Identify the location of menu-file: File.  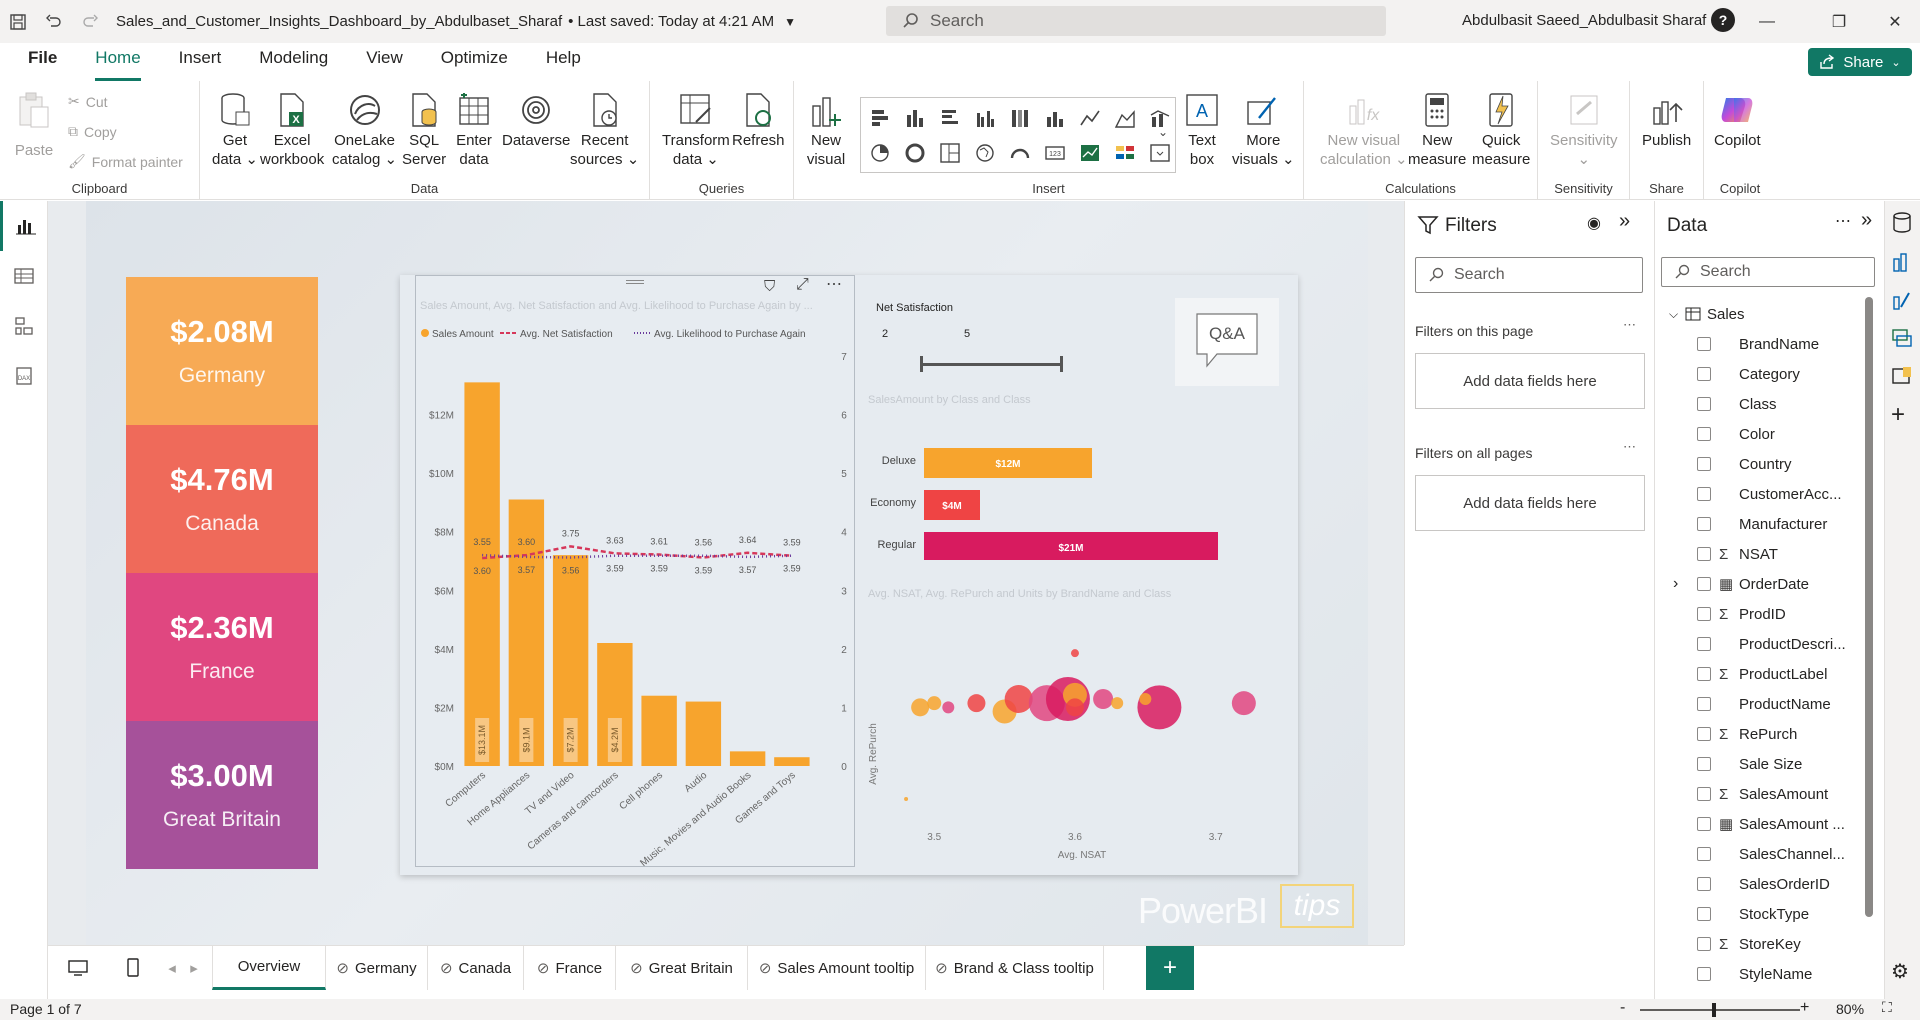
(38, 62).